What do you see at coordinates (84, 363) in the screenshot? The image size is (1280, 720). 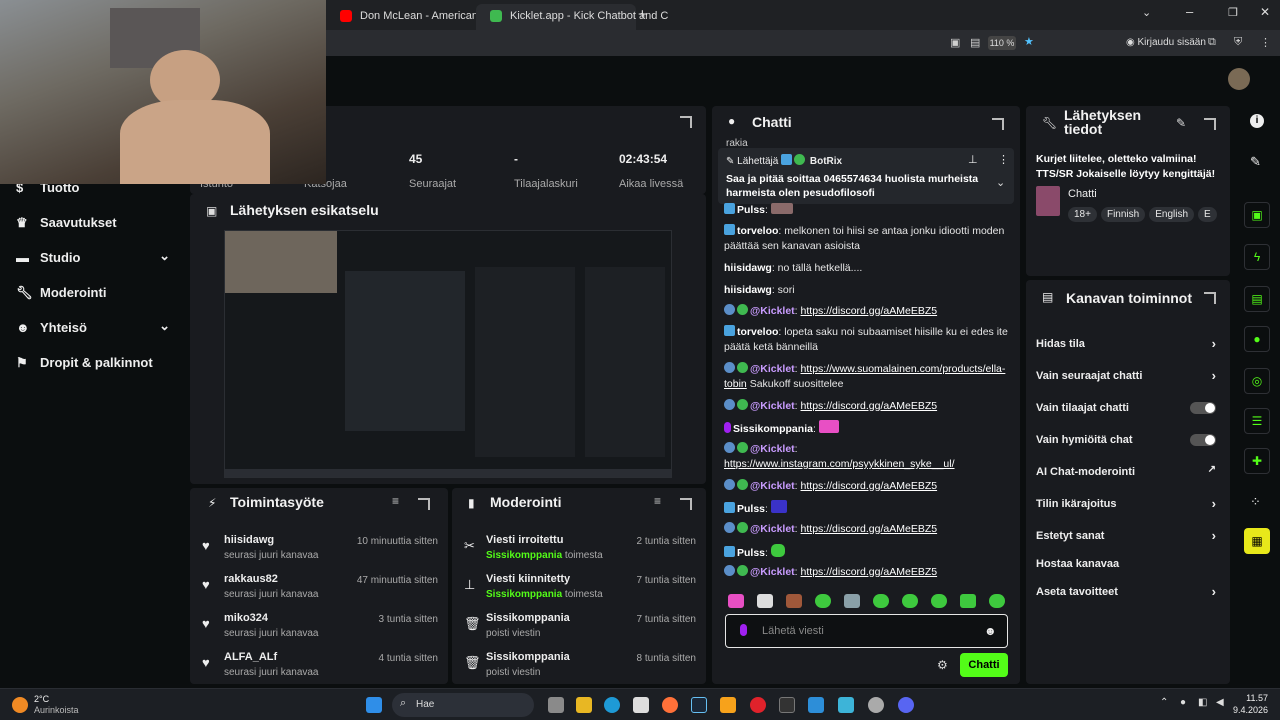 I see `sidebar-item-dropit: ⚑ Dropit & palkinnot` at bounding box center [84, 363].